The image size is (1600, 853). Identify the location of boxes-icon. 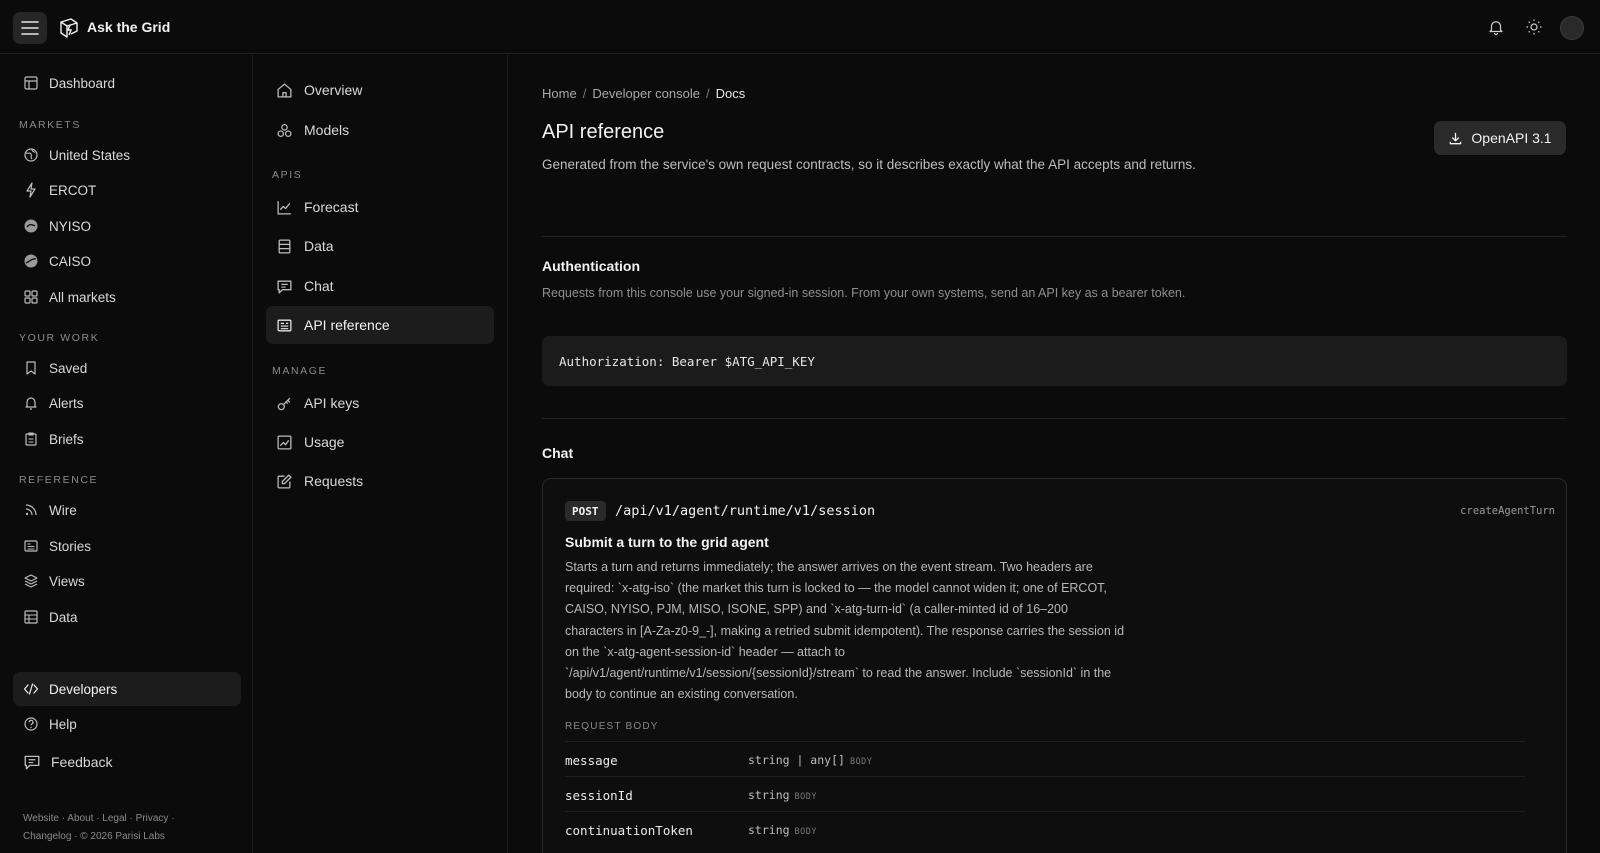
(284, 130).